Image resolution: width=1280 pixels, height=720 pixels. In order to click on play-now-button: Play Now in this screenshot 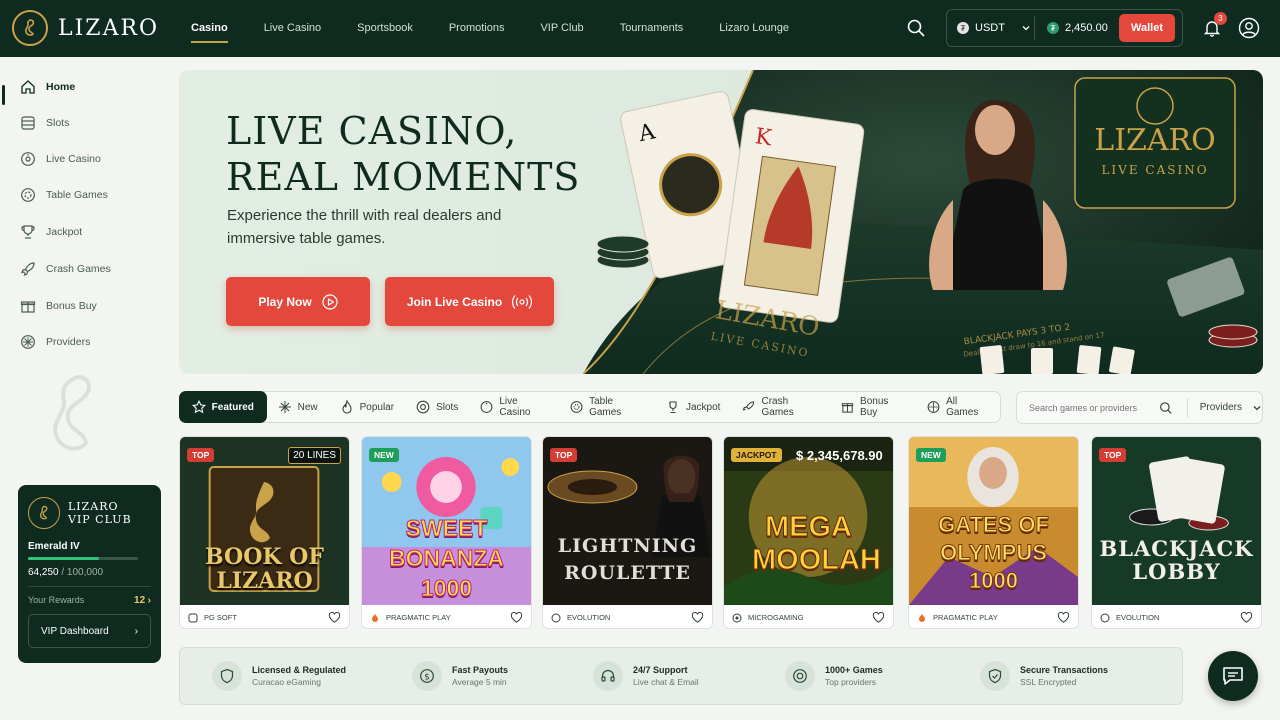, I will do `click(298, 301)`.